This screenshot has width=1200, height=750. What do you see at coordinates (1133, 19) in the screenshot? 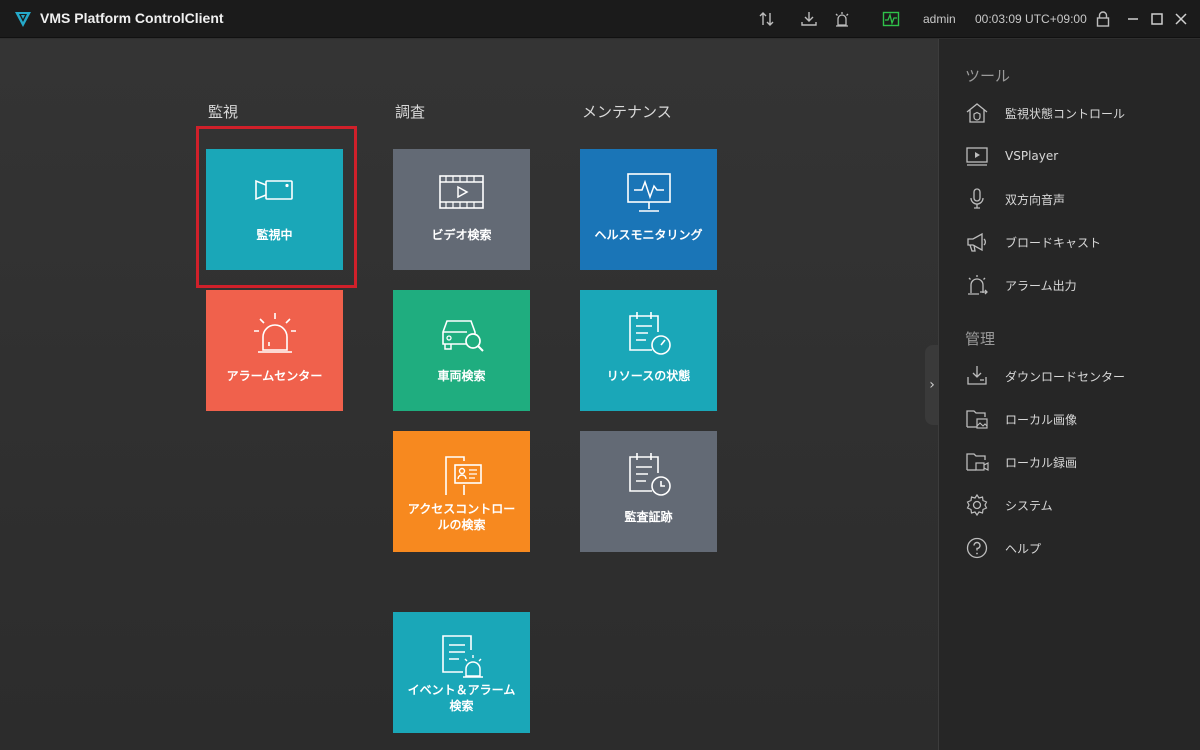
I see `minimize-icon` at bounding box center [1133, 19].